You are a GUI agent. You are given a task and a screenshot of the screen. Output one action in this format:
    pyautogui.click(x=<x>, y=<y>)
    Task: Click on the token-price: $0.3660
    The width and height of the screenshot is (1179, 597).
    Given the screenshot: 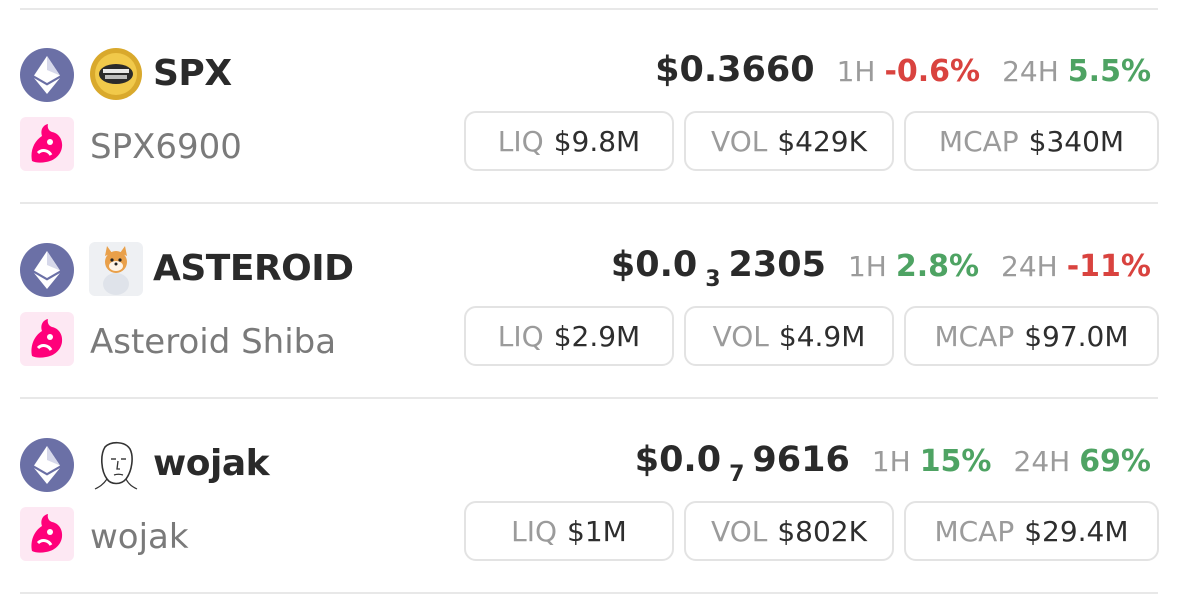 What is the action you would take?
    pyautogui.click(x=735, y=70)
    